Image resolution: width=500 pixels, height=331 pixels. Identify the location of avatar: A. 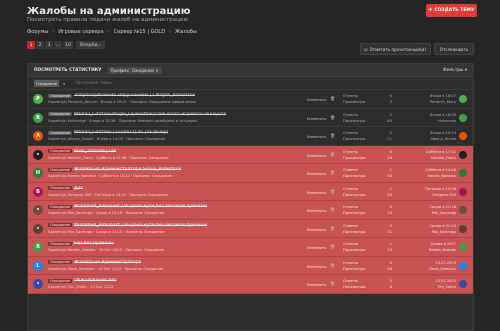
(38, 136).